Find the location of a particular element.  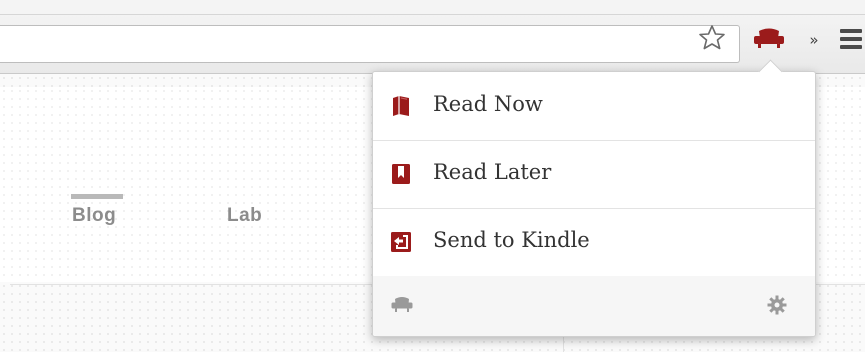

star-outline-icon is located at coordinates (712, 38).